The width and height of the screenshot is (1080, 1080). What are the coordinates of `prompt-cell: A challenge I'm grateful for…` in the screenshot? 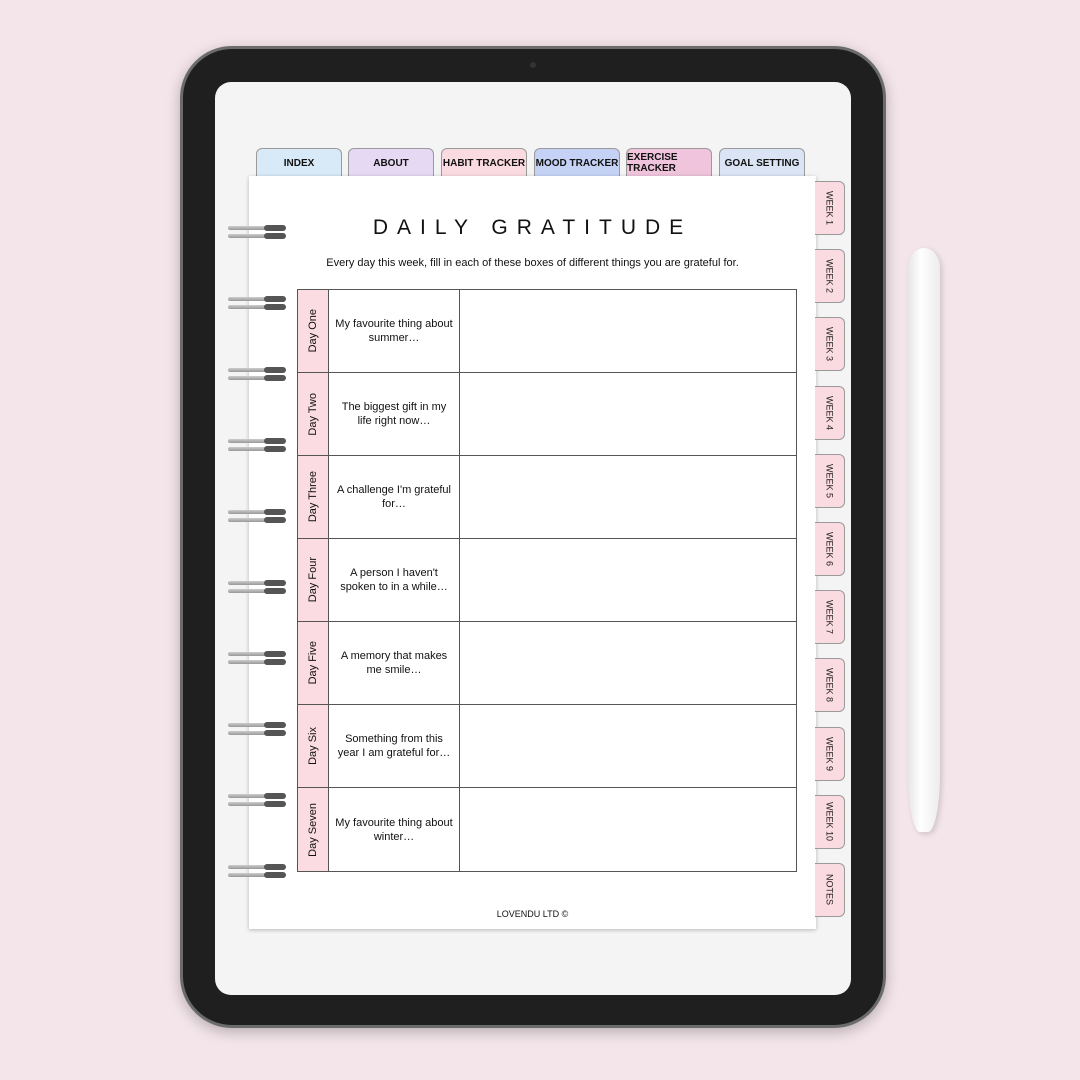 It's located at (394, 497).